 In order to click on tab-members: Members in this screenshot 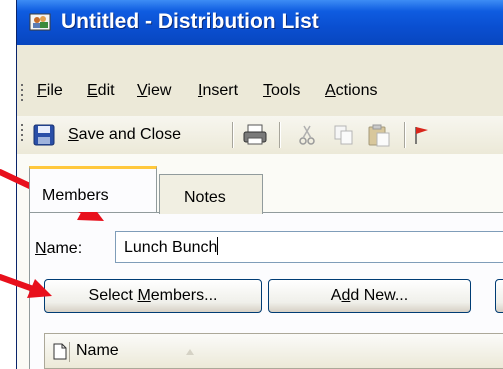, I will do `click(93, 189)`.